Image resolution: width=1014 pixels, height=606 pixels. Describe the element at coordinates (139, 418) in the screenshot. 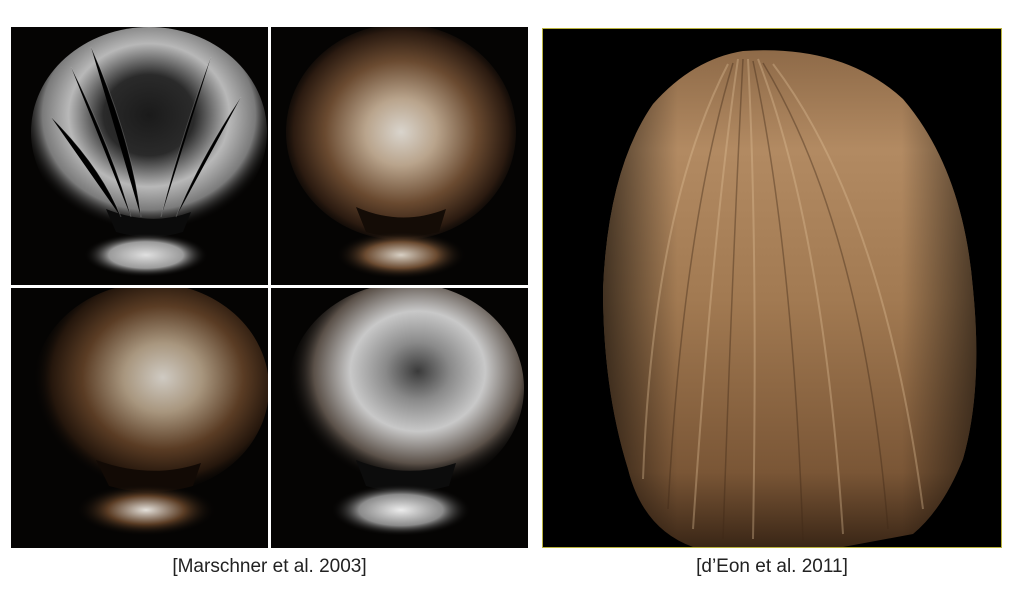

I see `hair-render-bottom-left` at that location.